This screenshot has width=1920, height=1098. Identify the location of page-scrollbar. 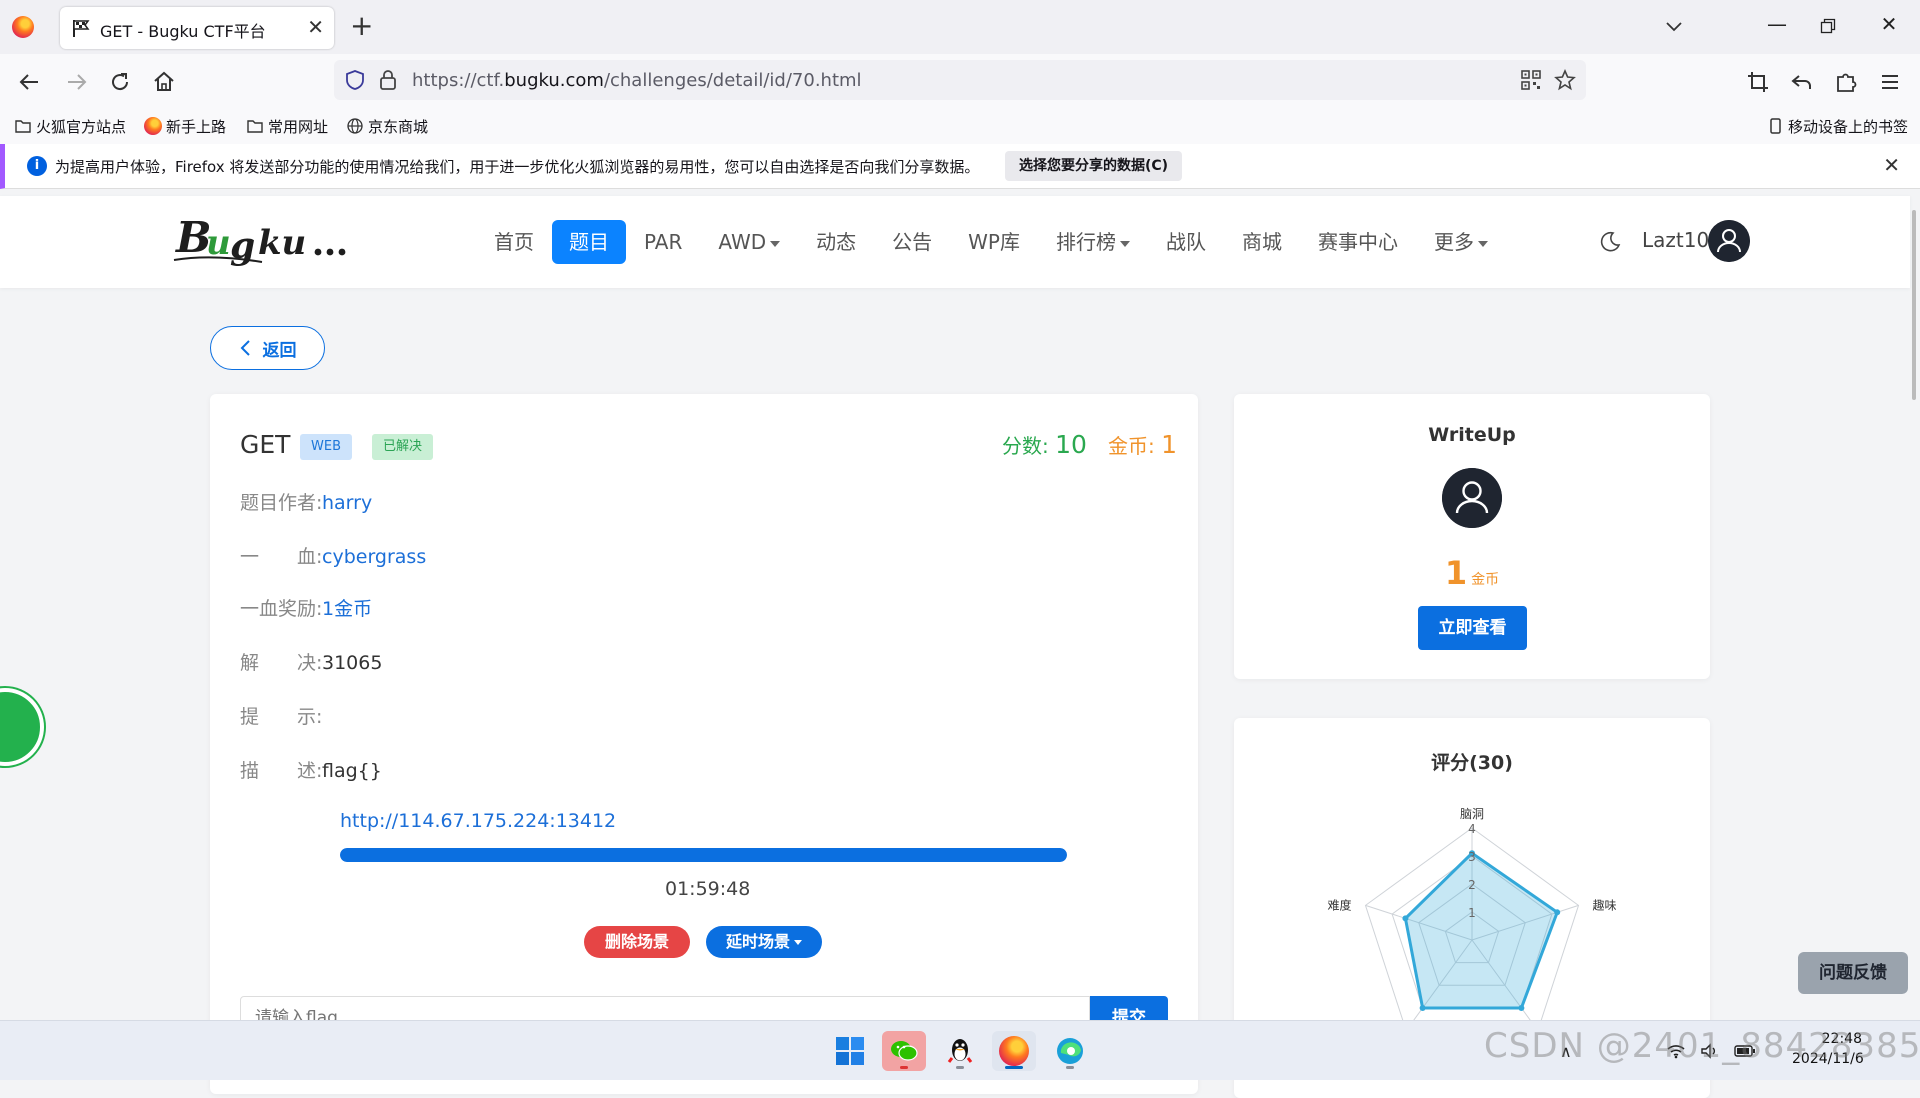
(1914, 305).